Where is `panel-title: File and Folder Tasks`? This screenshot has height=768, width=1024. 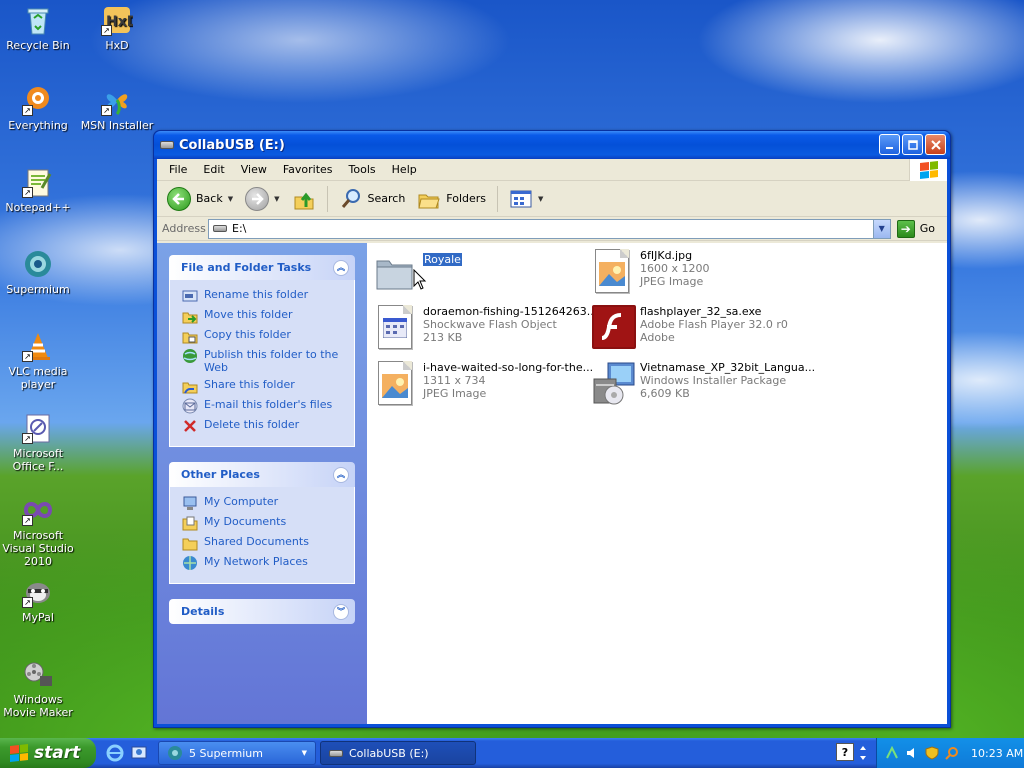
panel-title: File and Folder Tasks is located at coordinates (246, 267).